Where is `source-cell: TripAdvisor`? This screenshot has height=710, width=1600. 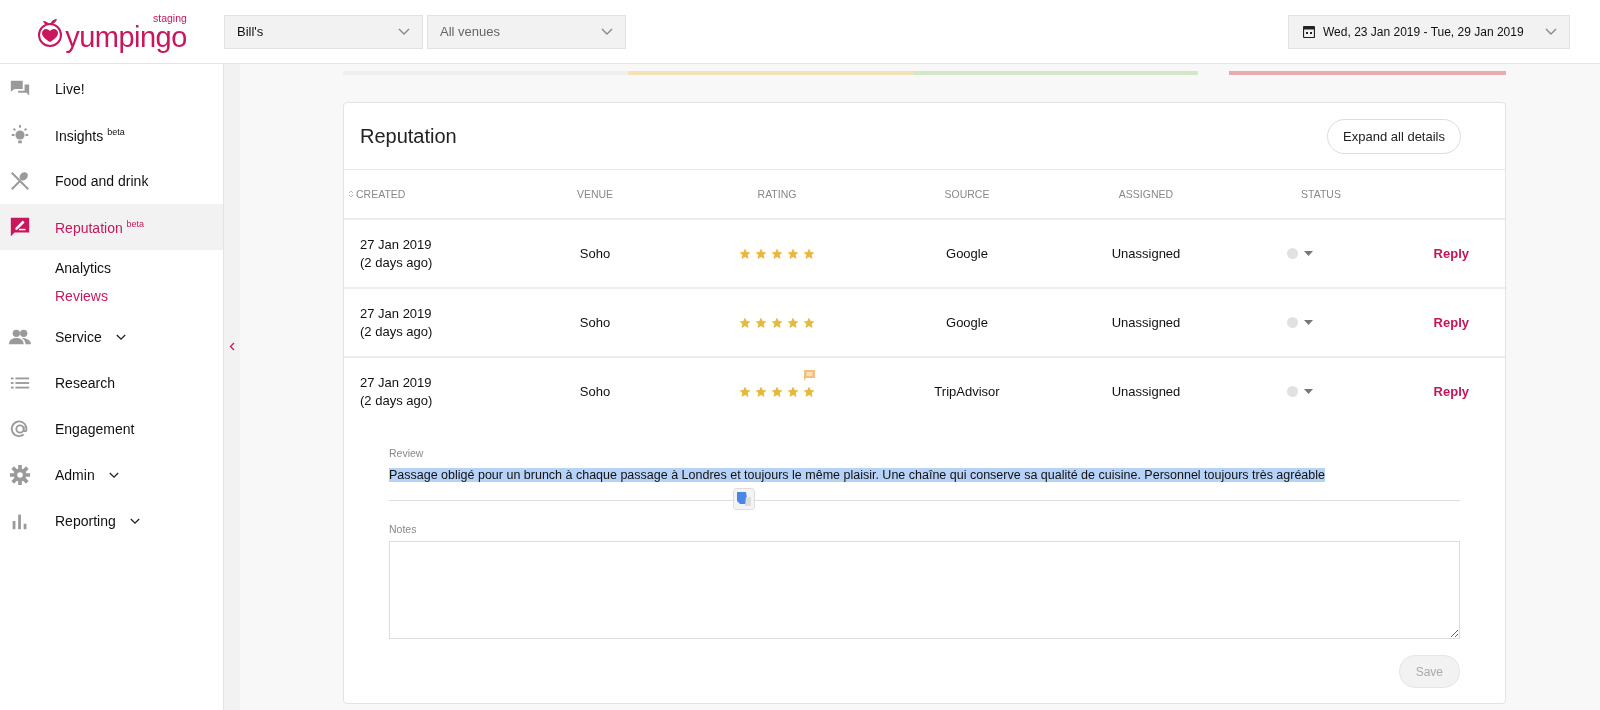
source-cell: TripAdvisor is located at coordinates (967, 391).